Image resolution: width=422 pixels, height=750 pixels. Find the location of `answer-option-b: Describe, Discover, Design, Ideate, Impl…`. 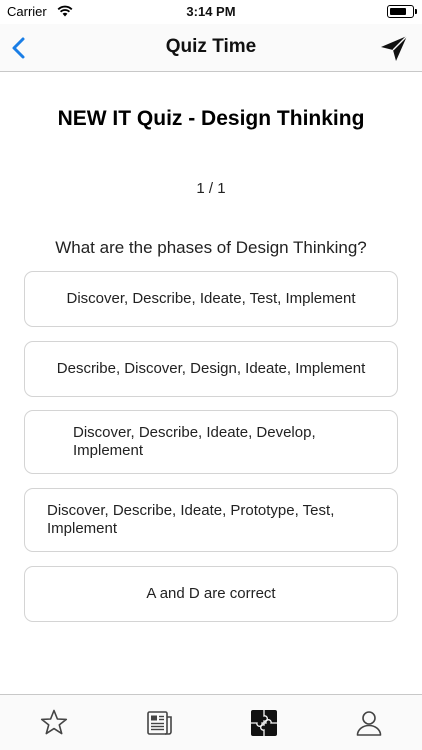

answer-option-b: Describe, Discover, Design, Ideate, Impl… is located at coordinates (211, 369).